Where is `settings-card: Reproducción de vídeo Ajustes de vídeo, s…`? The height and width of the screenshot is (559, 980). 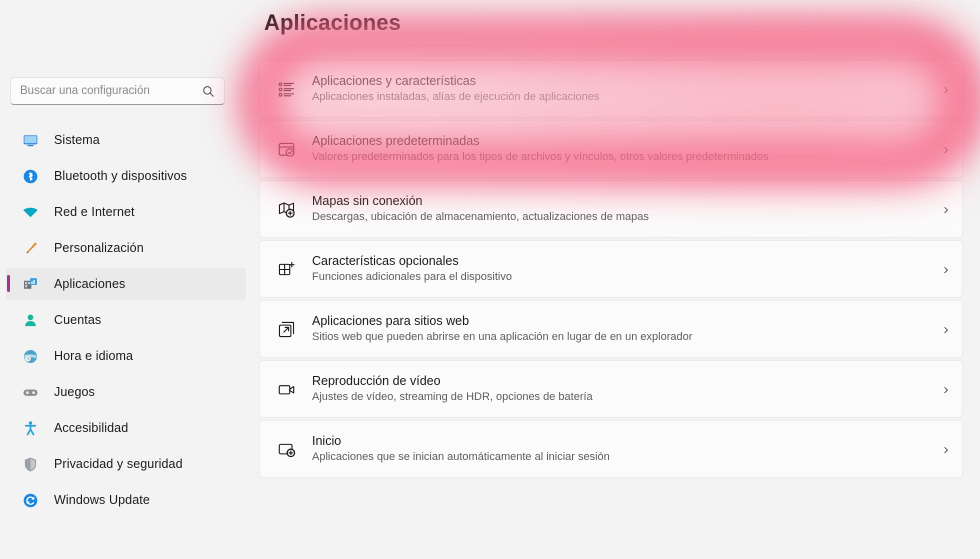 settings-card: Reproducción de vídeo Ajustes de vídeo, s… is located at coordinates (611, 389).